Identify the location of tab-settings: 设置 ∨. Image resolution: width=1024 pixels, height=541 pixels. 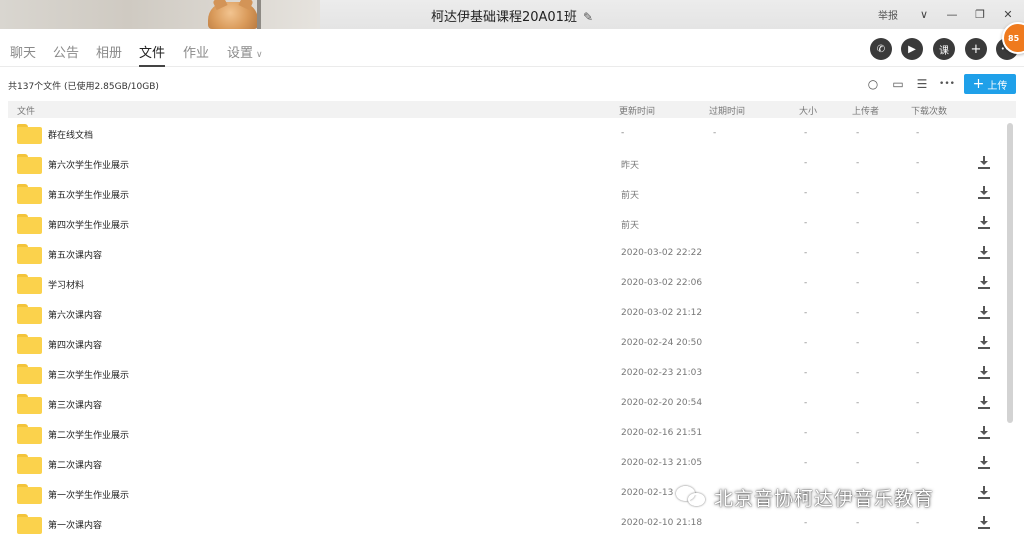
(245, 51).